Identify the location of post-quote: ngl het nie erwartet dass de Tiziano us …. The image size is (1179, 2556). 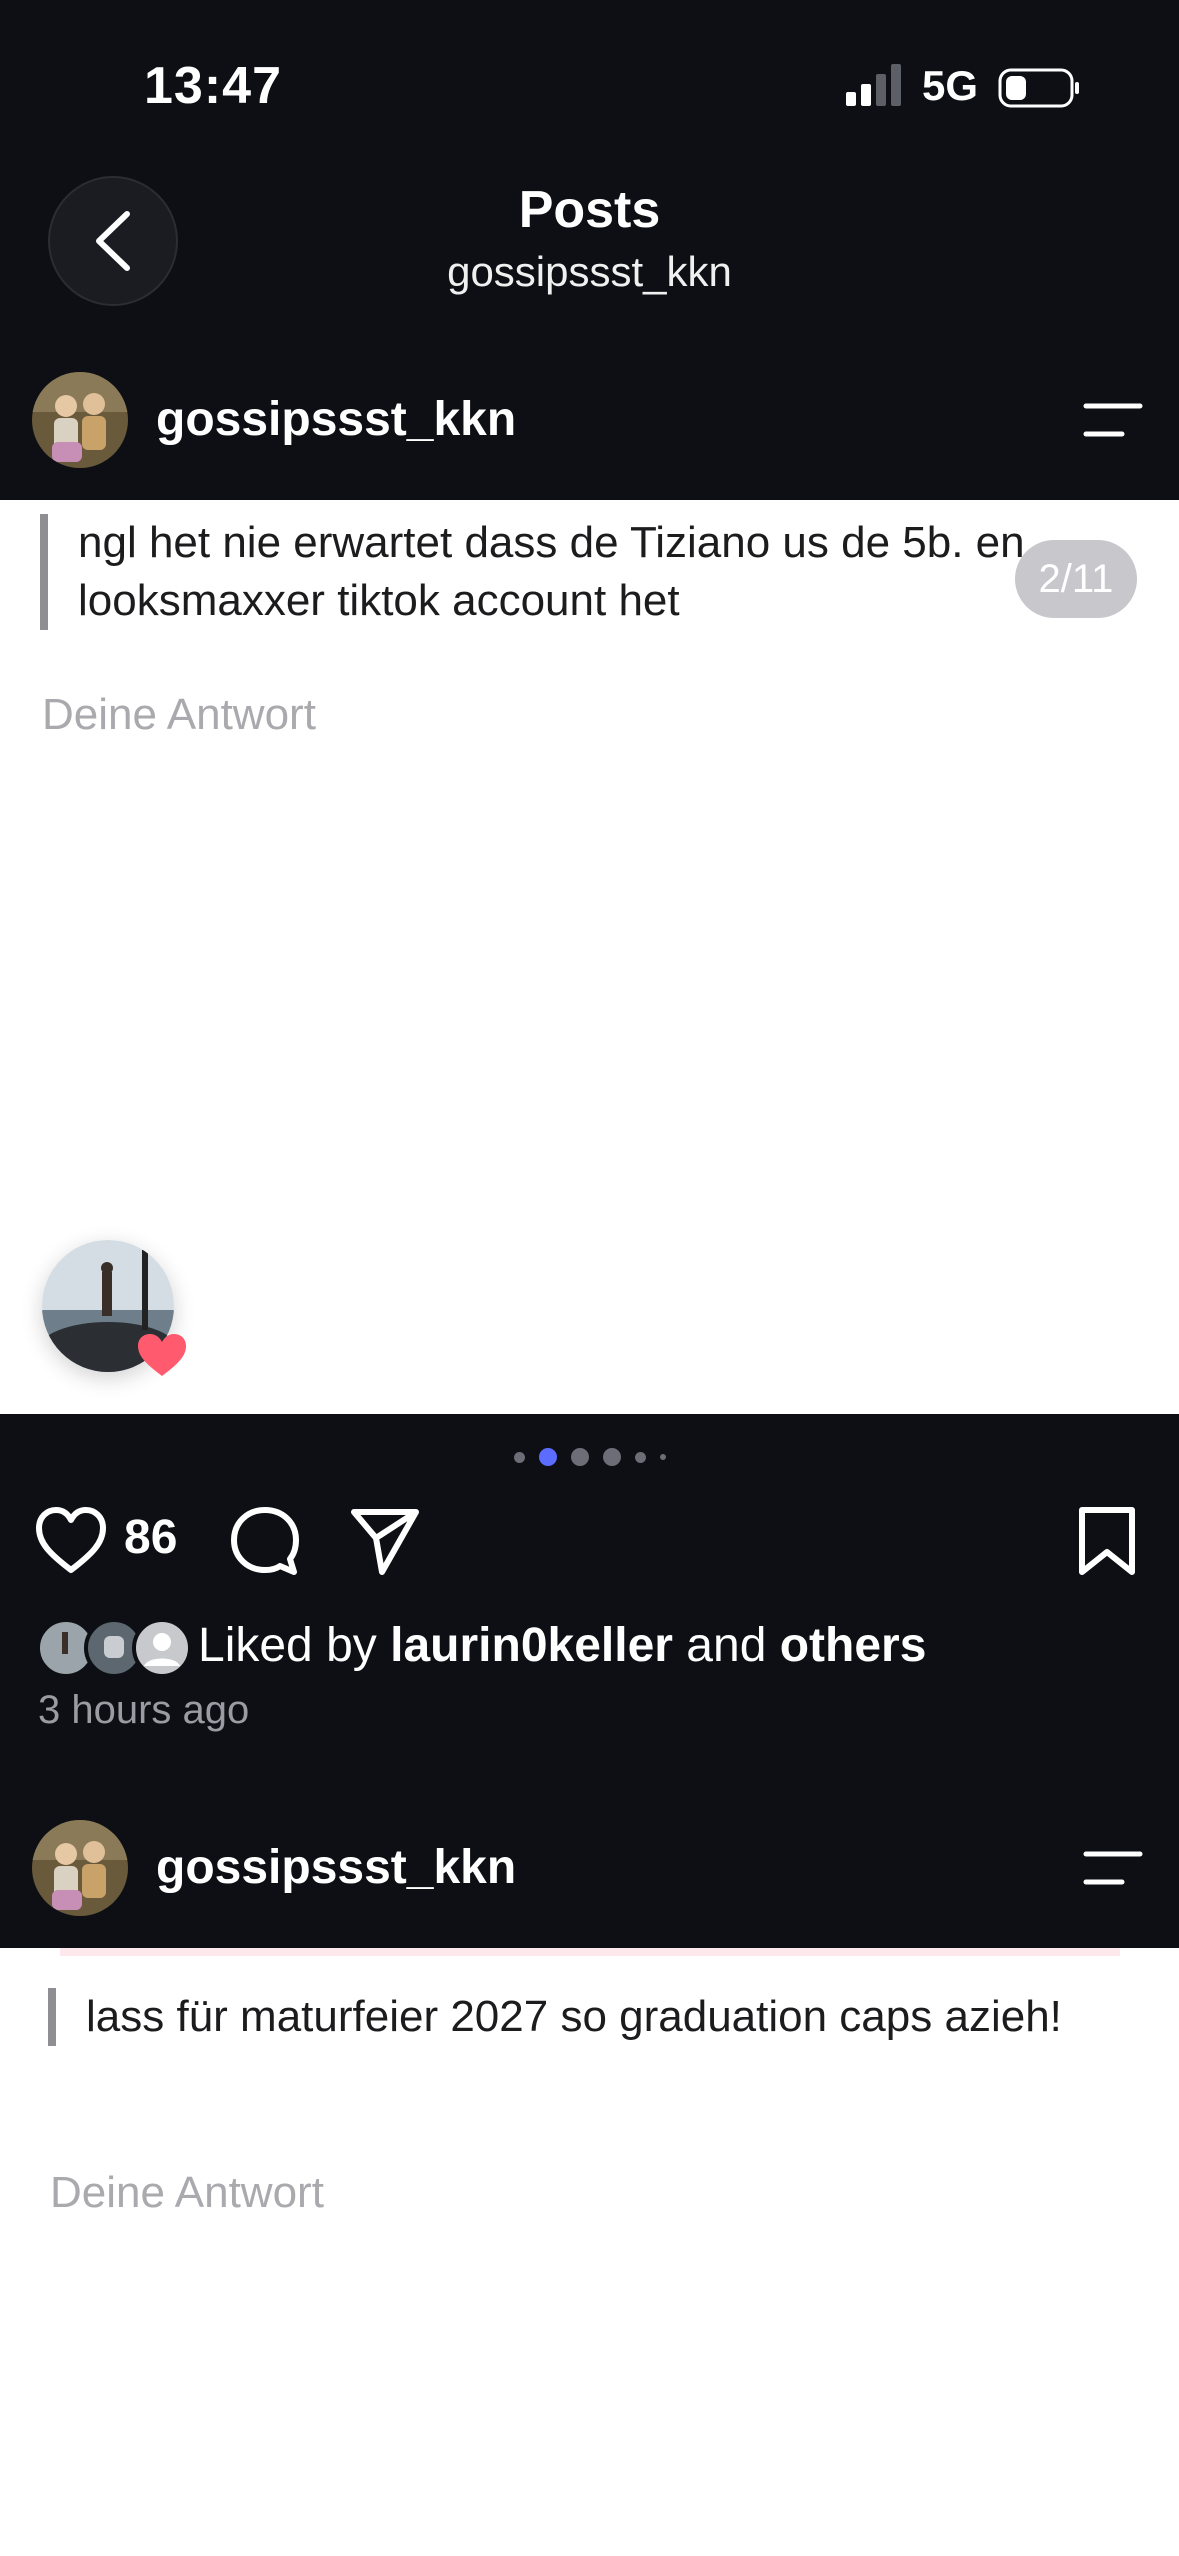
(564, 572).